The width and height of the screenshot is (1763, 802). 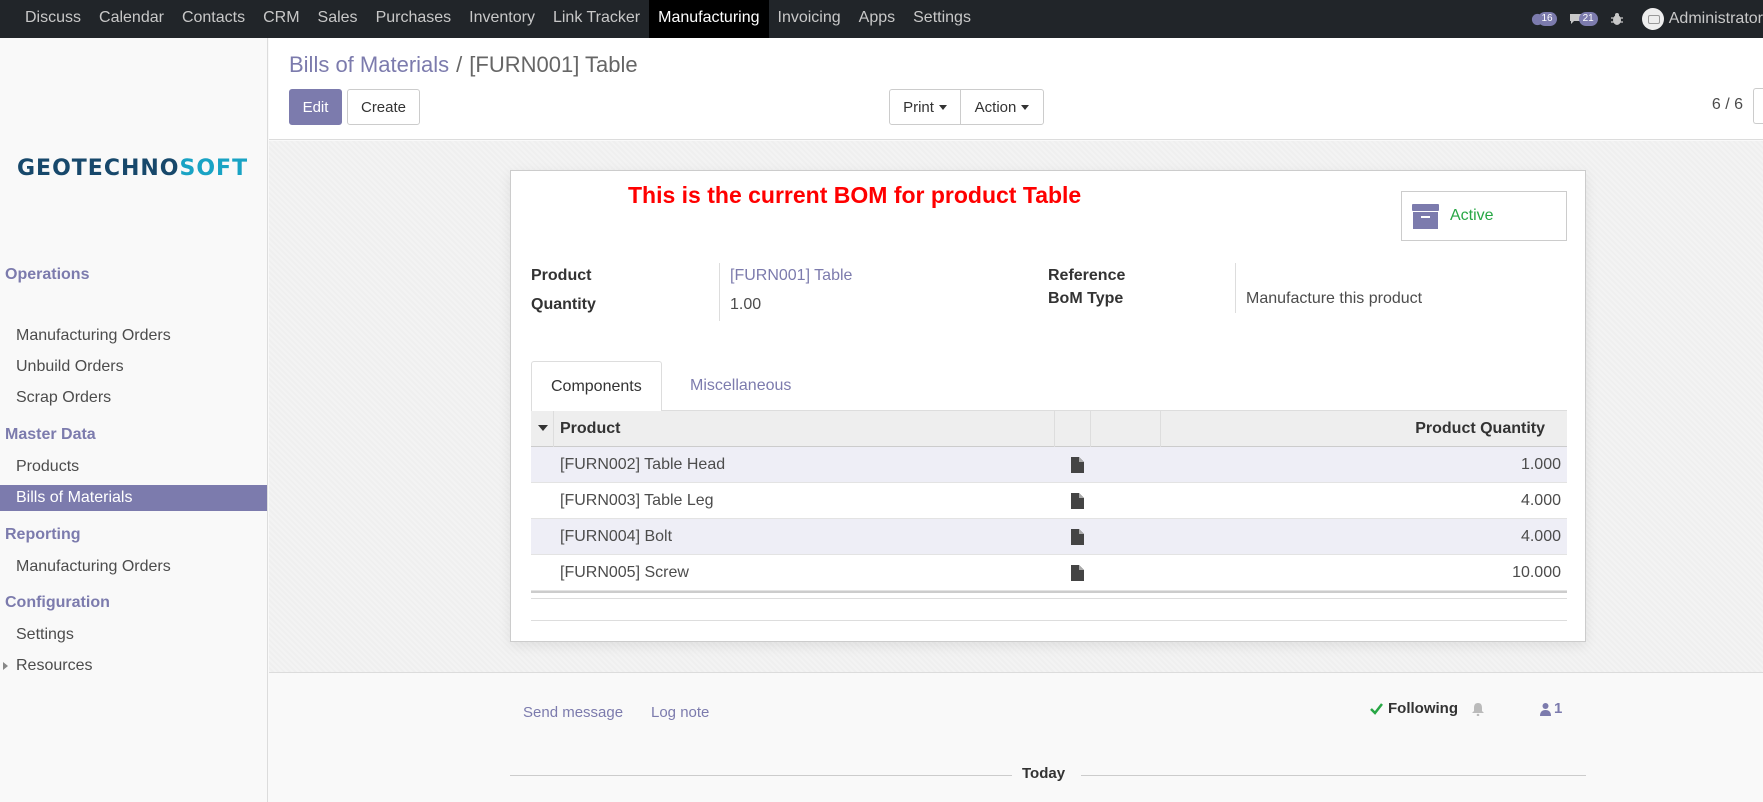 What do you see at coordinates (1087, 275) in the screenshot?
I see `reference-label: Reference` at bounding box center [1087, 275].